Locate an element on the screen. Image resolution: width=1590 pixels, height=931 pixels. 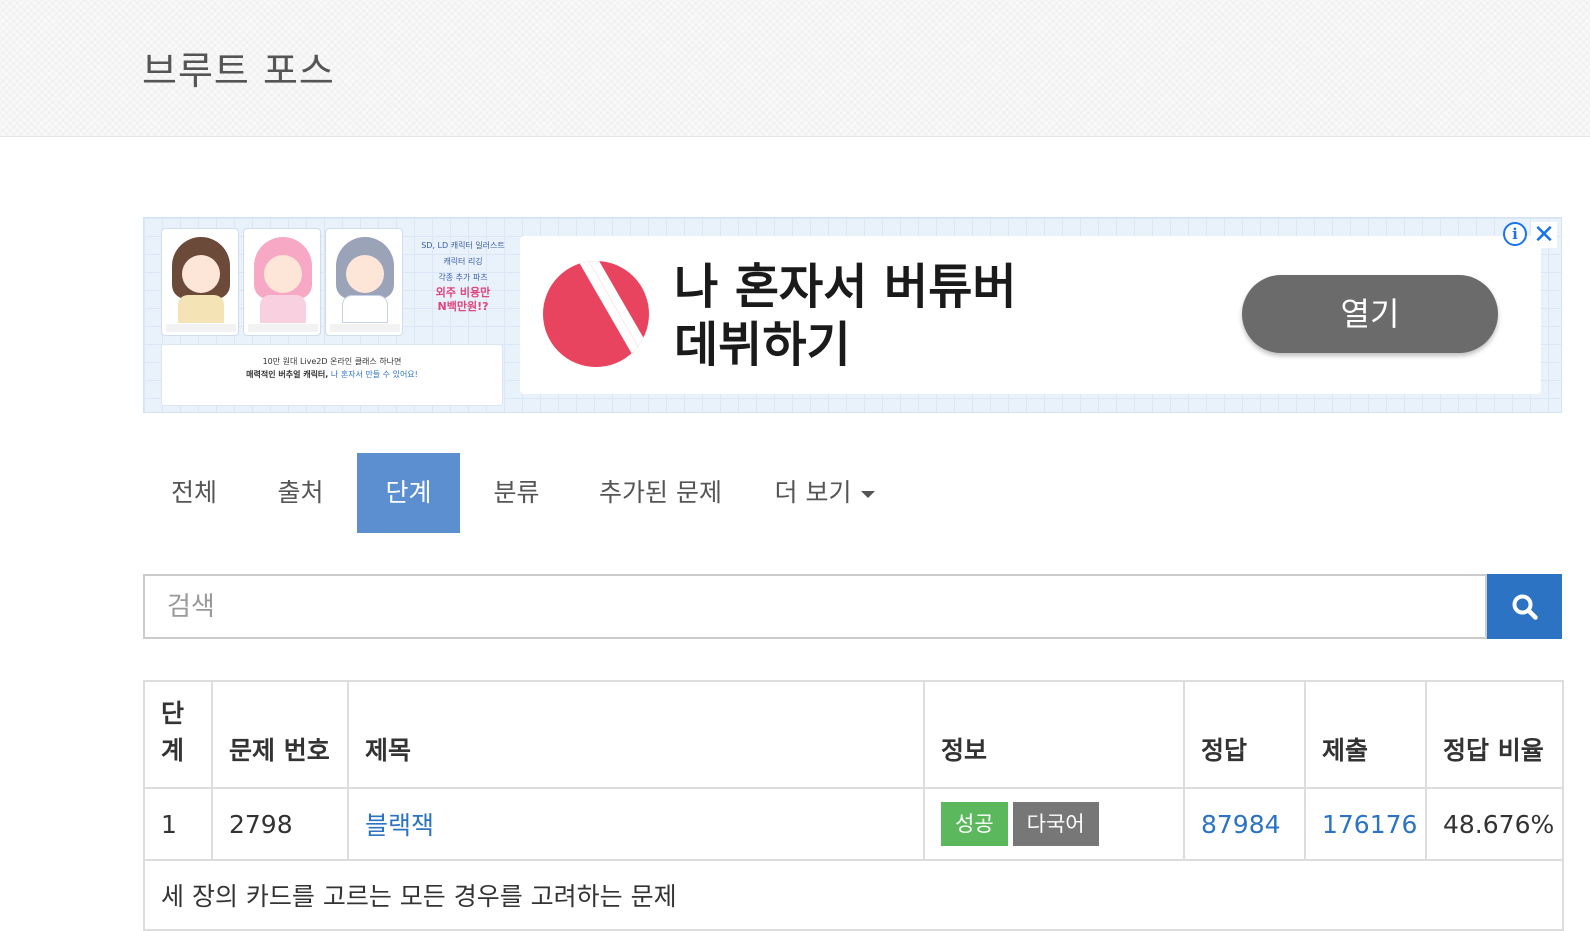
header-label: 정답 비율 is located at coordinates (1493, 750).